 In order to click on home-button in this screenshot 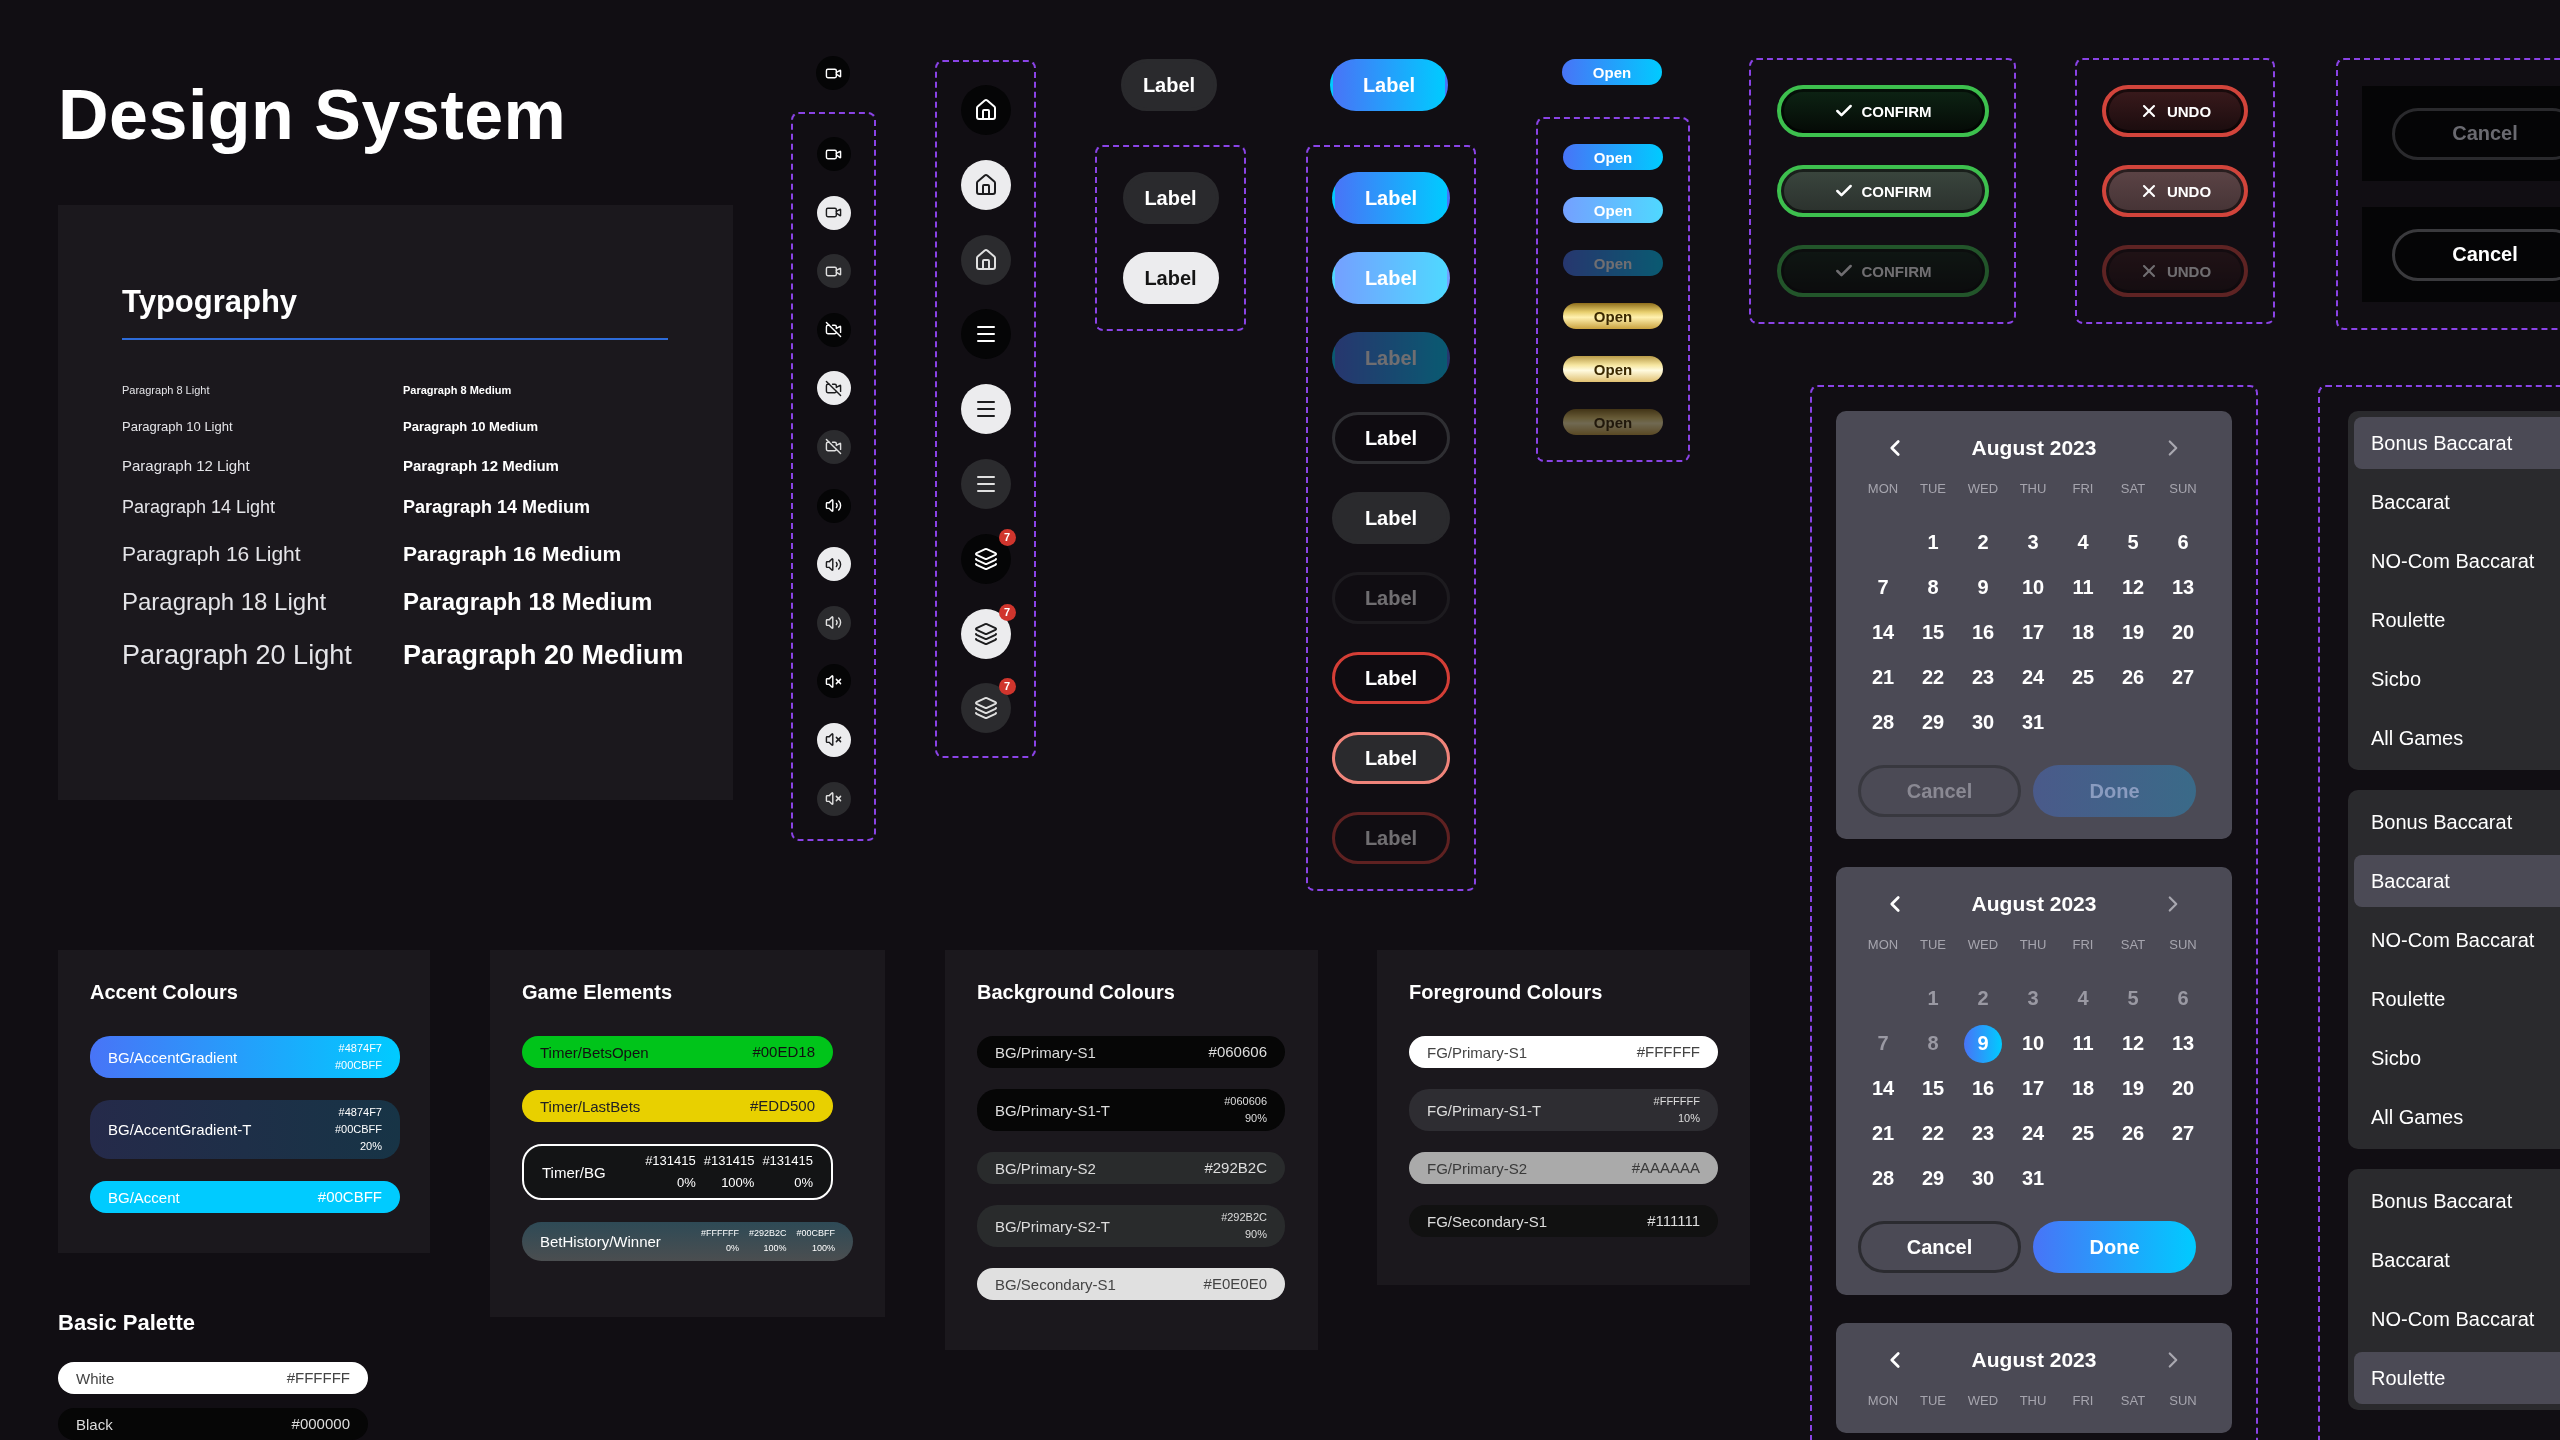, I will do `click(985, 110)`.